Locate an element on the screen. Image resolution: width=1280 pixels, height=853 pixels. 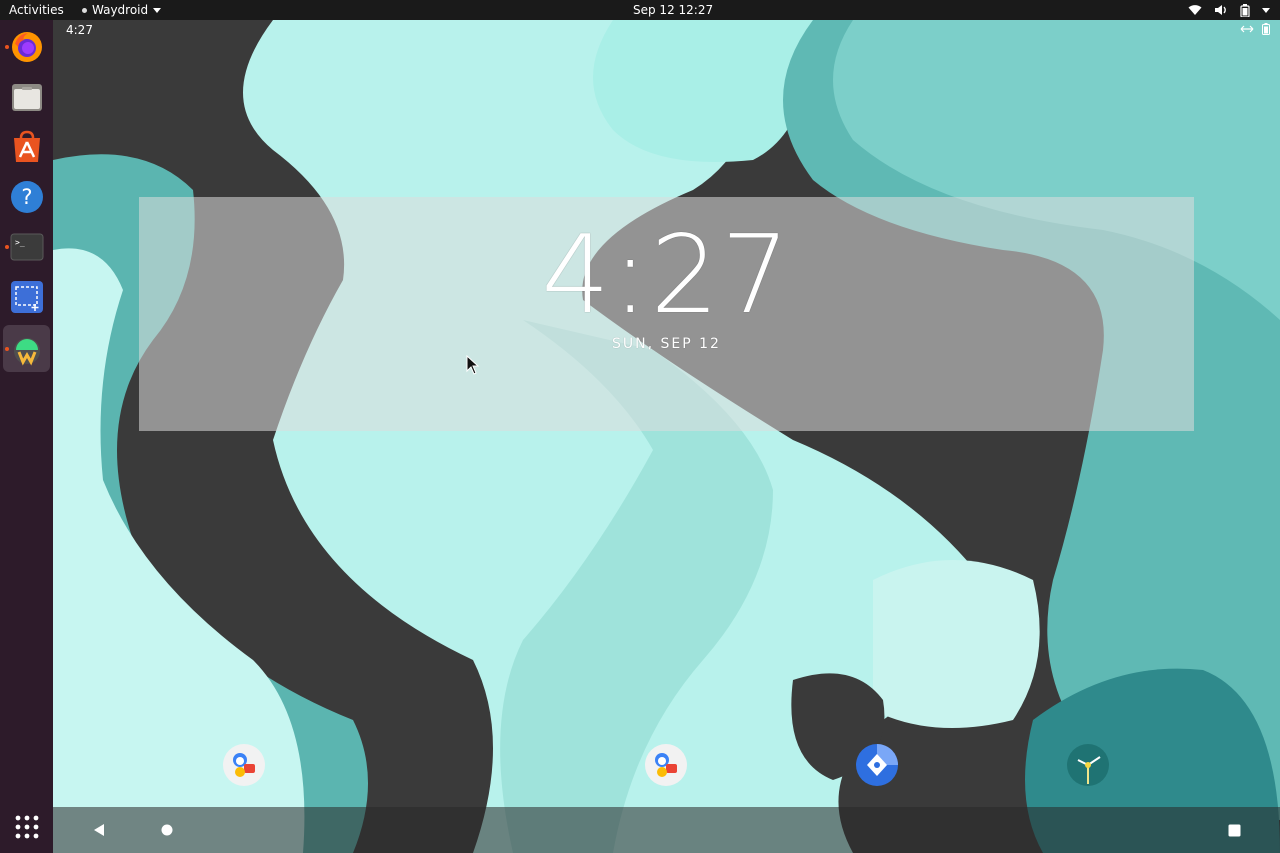
home-button is located at coordinates (167, 830).